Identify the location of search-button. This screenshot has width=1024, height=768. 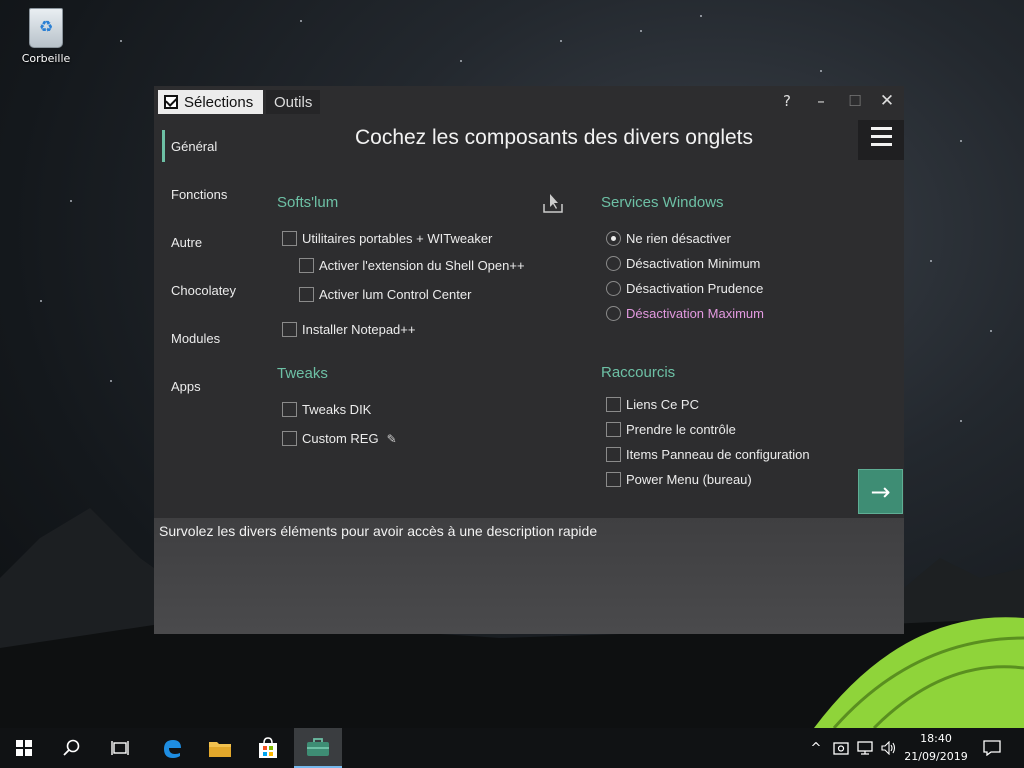
(72, 748).